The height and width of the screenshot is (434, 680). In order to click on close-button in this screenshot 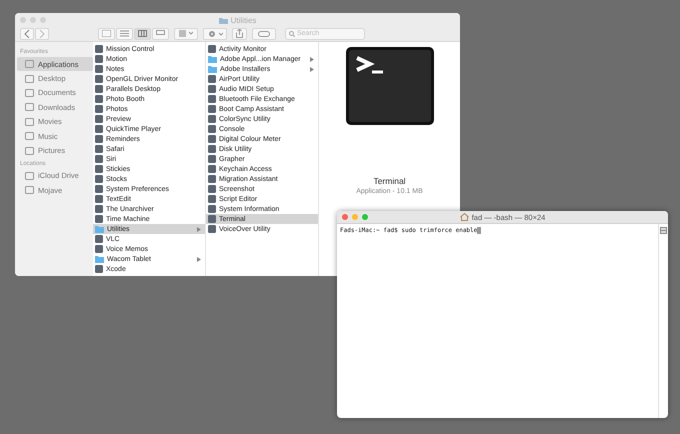, I will do `click(345, 217)`.